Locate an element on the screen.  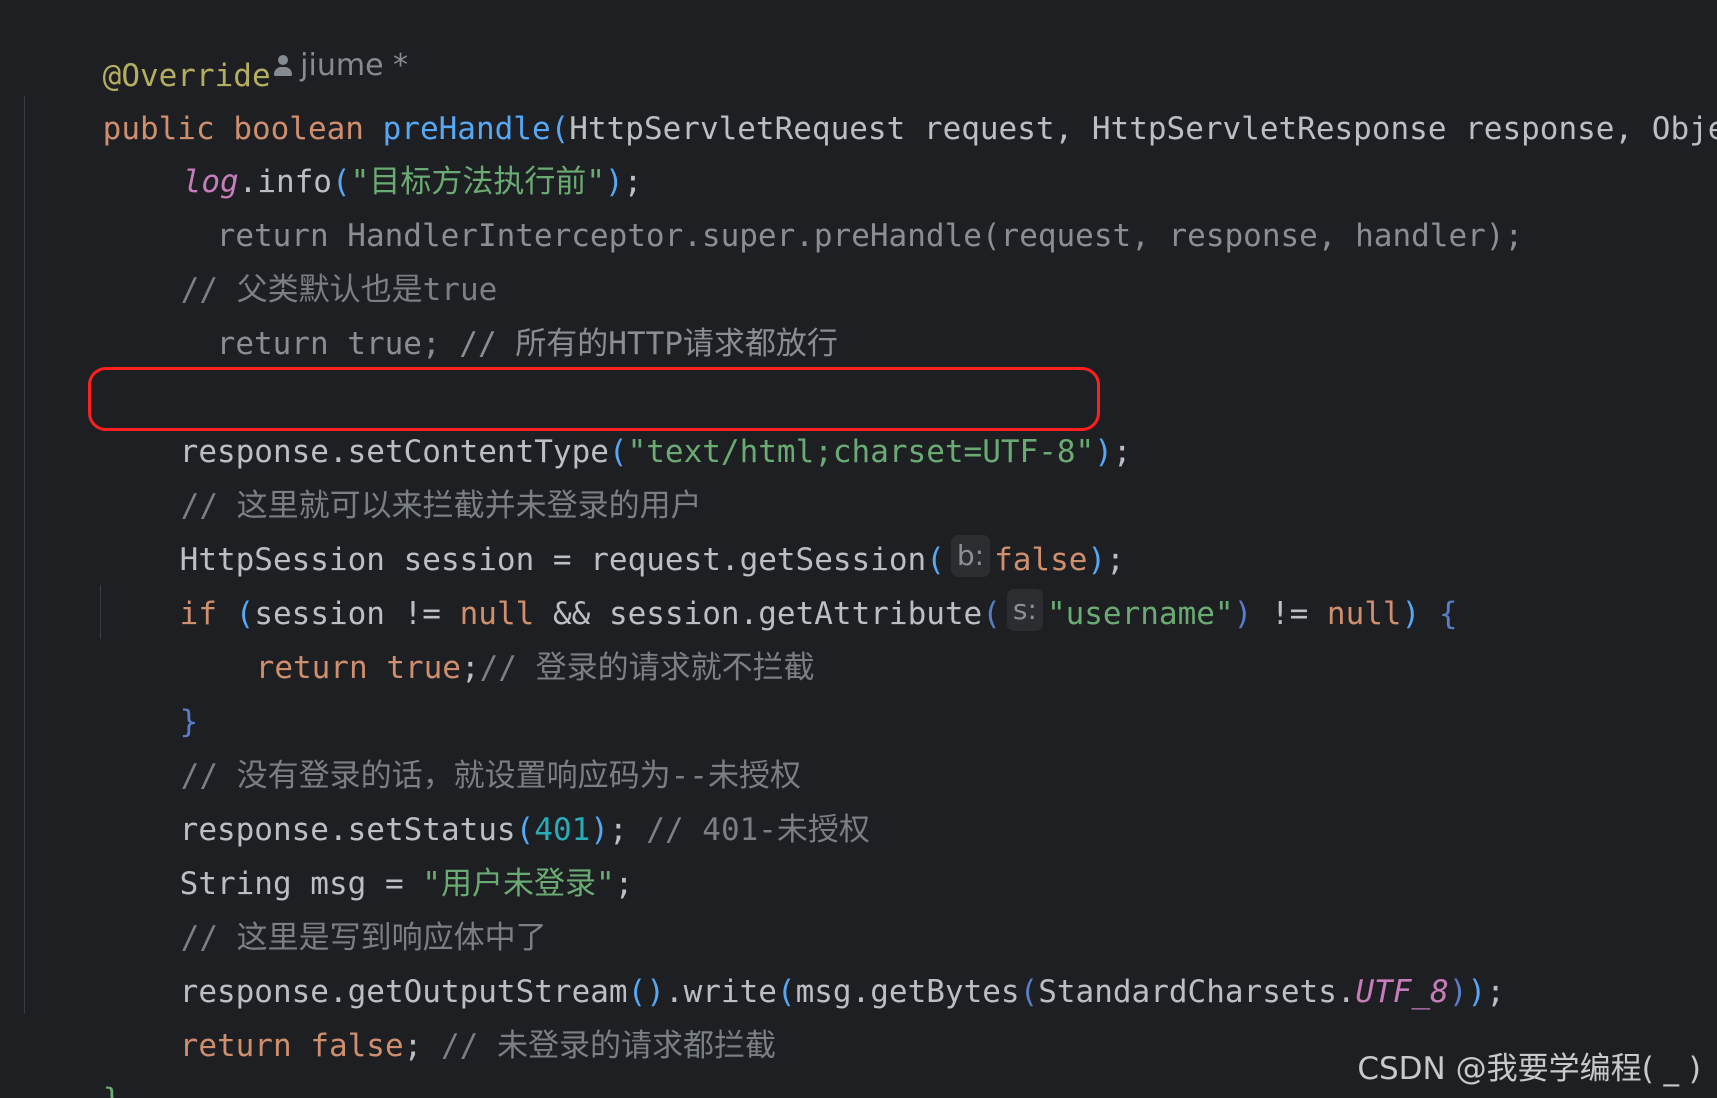
code-line-5: // 父类默认也是true is located at coordinates (302, 258).